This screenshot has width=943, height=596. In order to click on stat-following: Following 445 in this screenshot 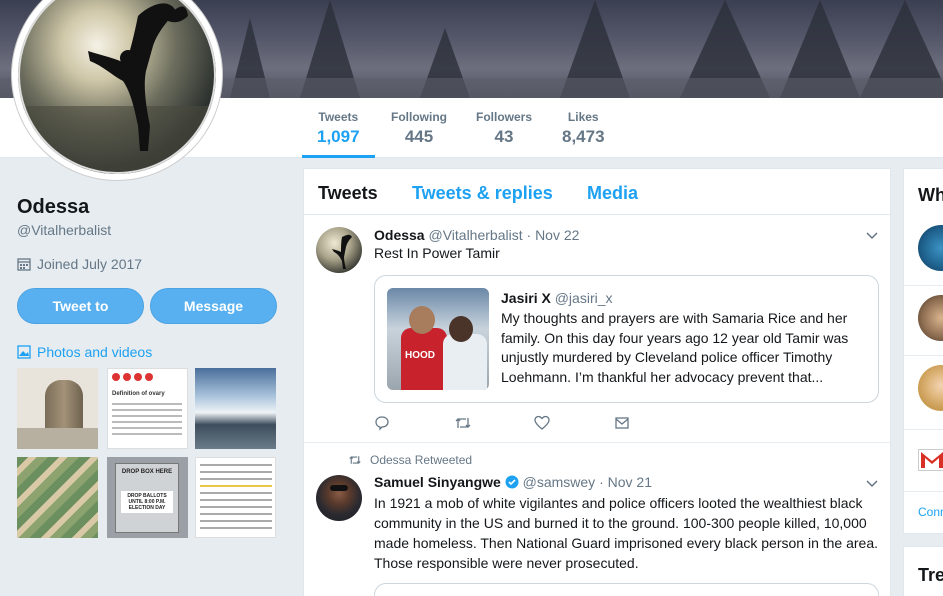, I will do `click(419, 134)`.